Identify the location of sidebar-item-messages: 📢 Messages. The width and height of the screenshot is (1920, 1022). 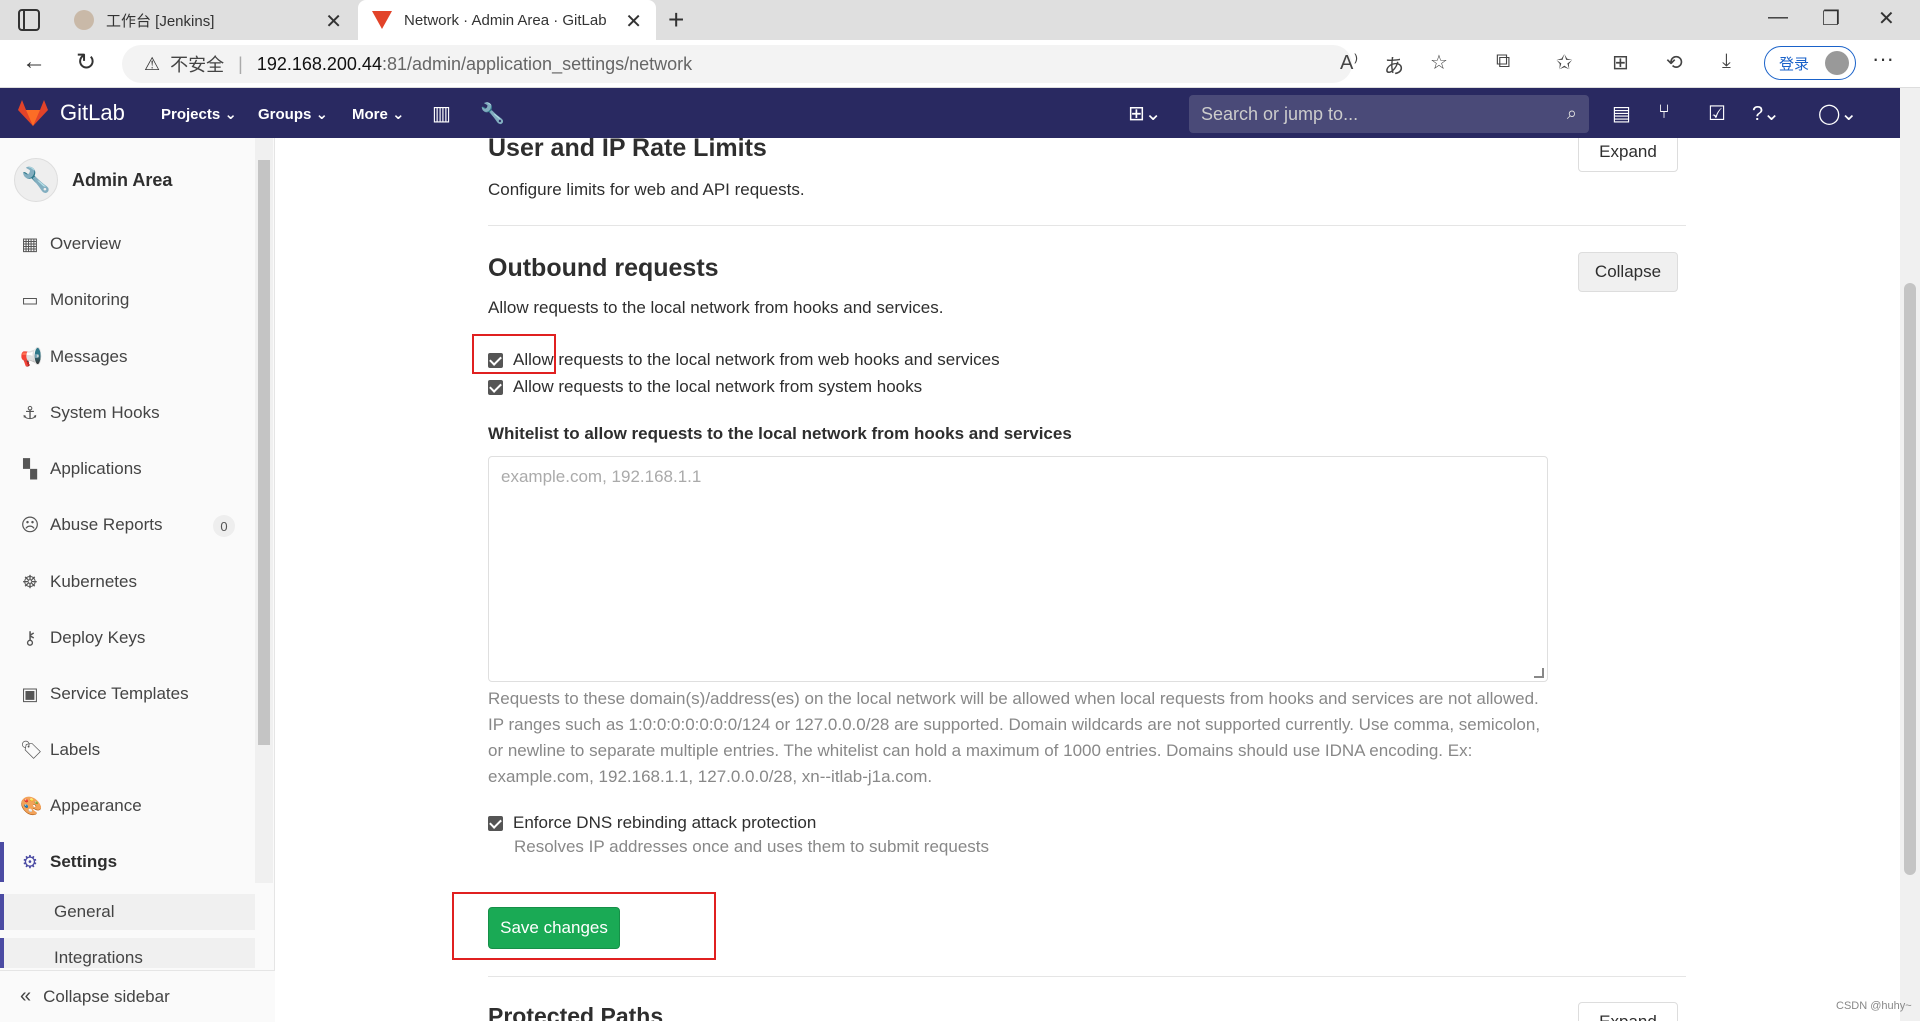
(127, 357).